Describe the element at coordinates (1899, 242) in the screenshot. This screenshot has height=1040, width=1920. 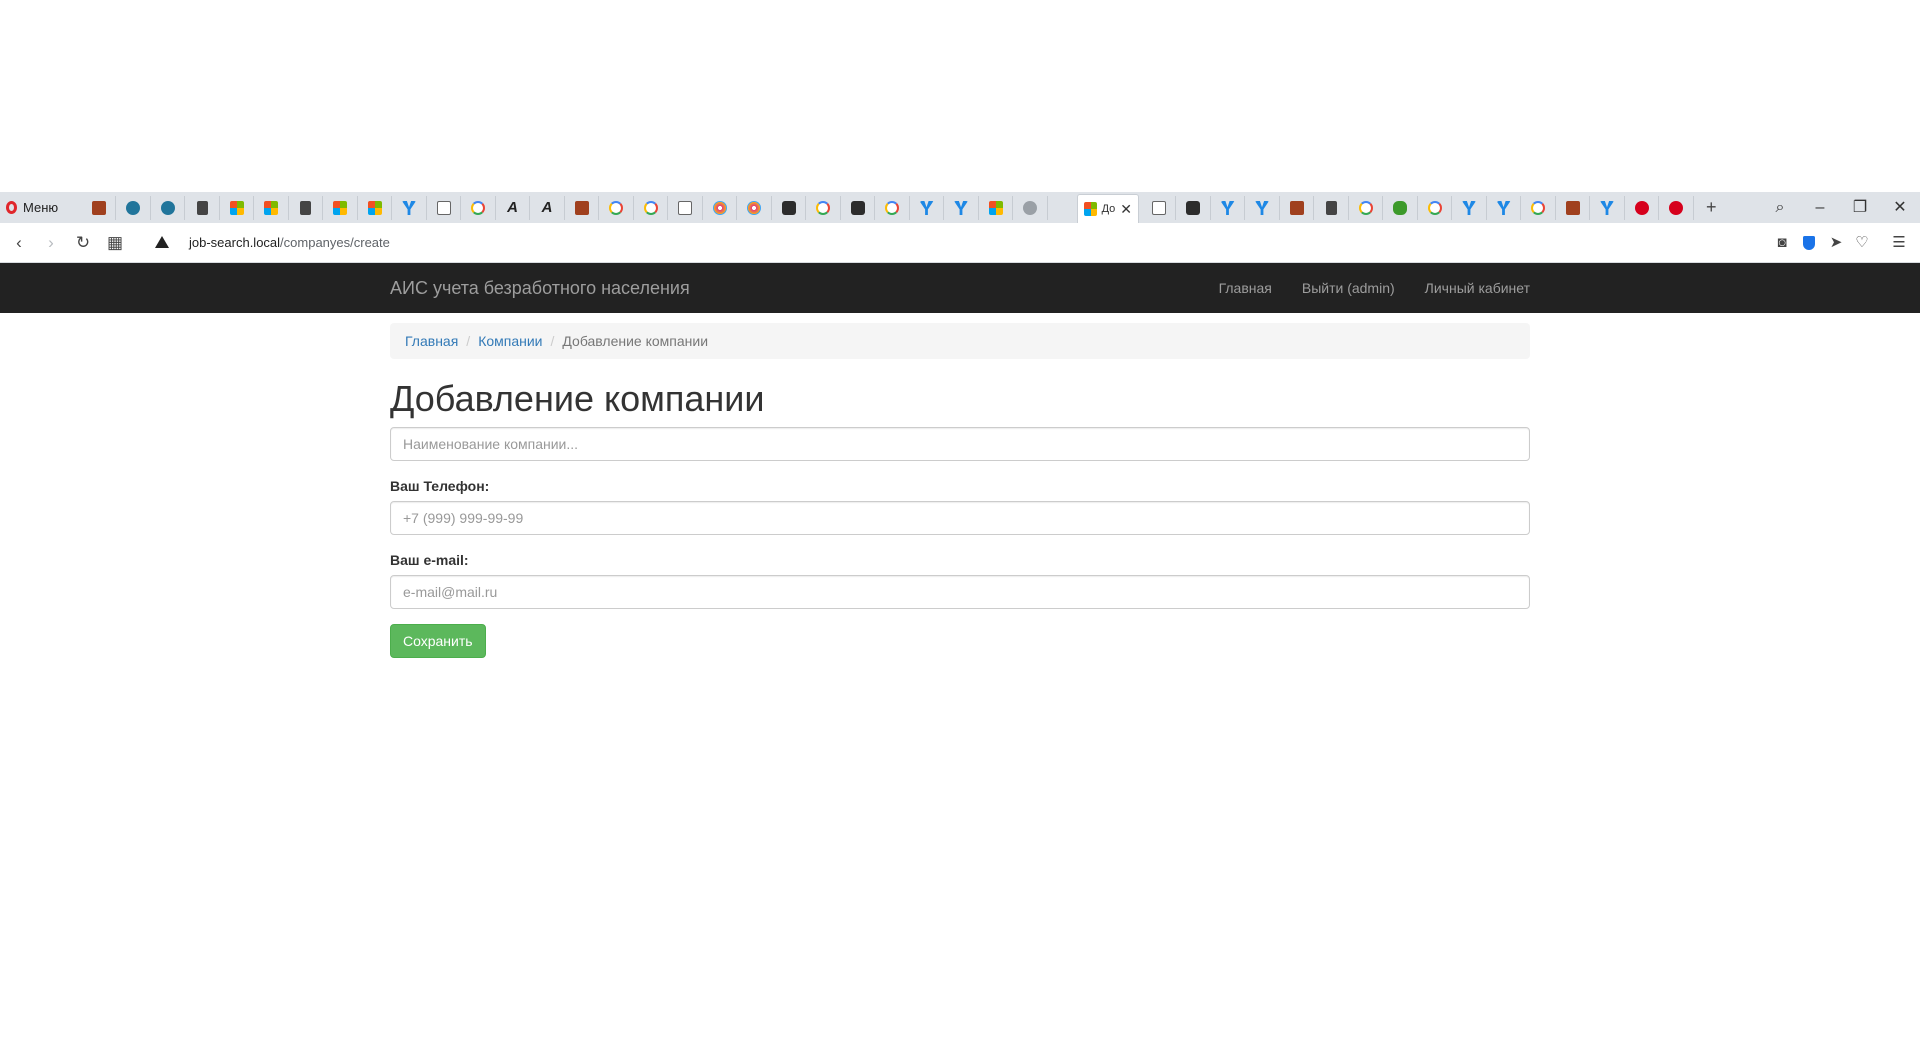
I see `easy-setup-icon: ☰` at that location.